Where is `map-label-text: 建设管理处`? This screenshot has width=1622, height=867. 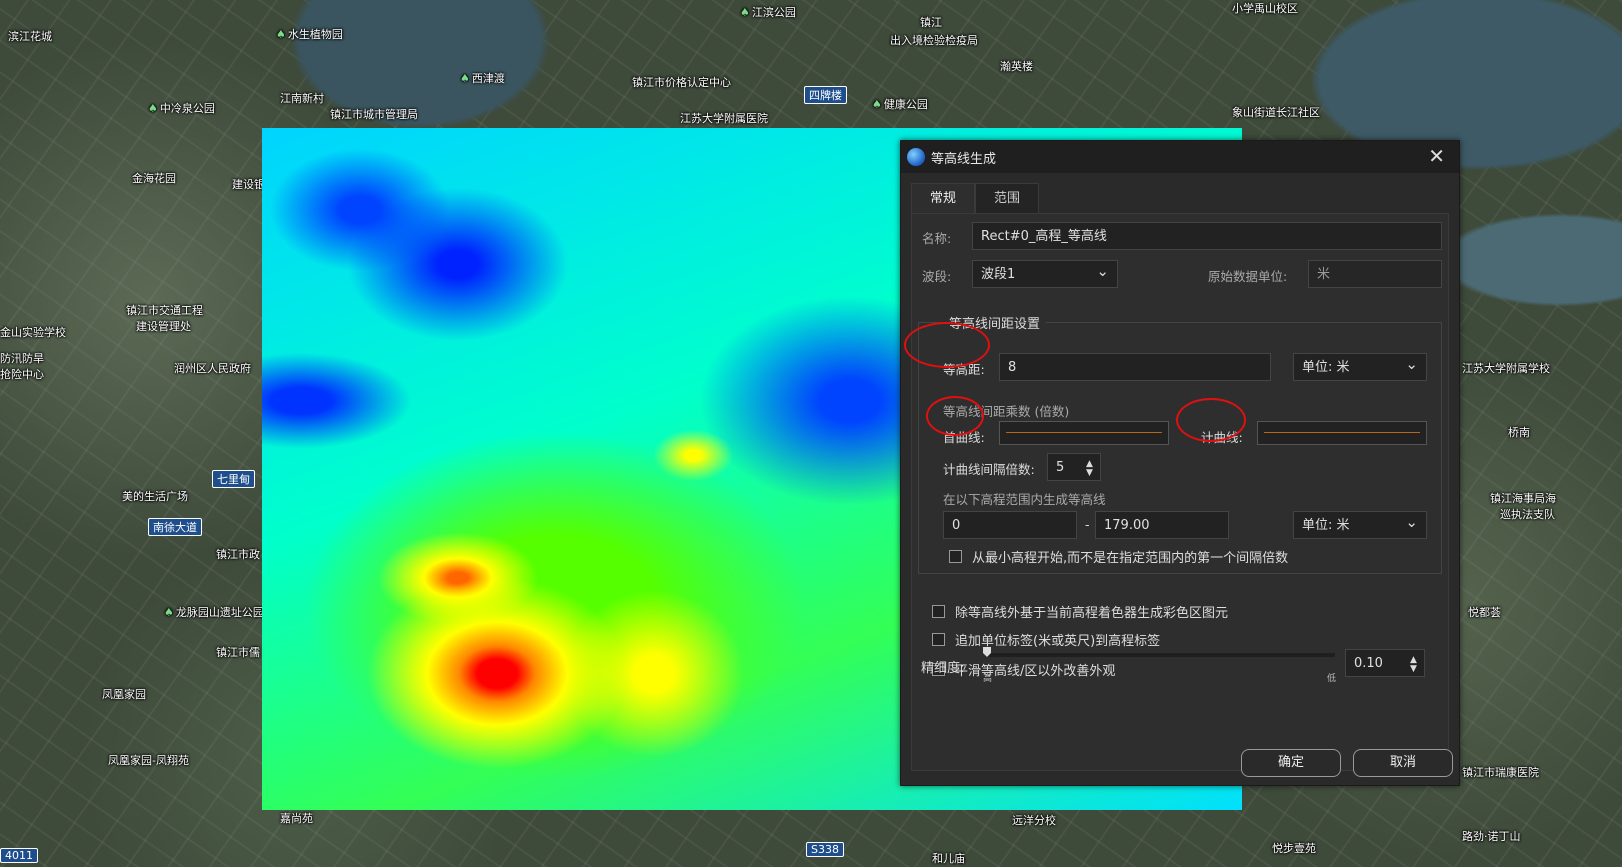
map-label-text: 建设管理处 is located at coordinates (163, 326).